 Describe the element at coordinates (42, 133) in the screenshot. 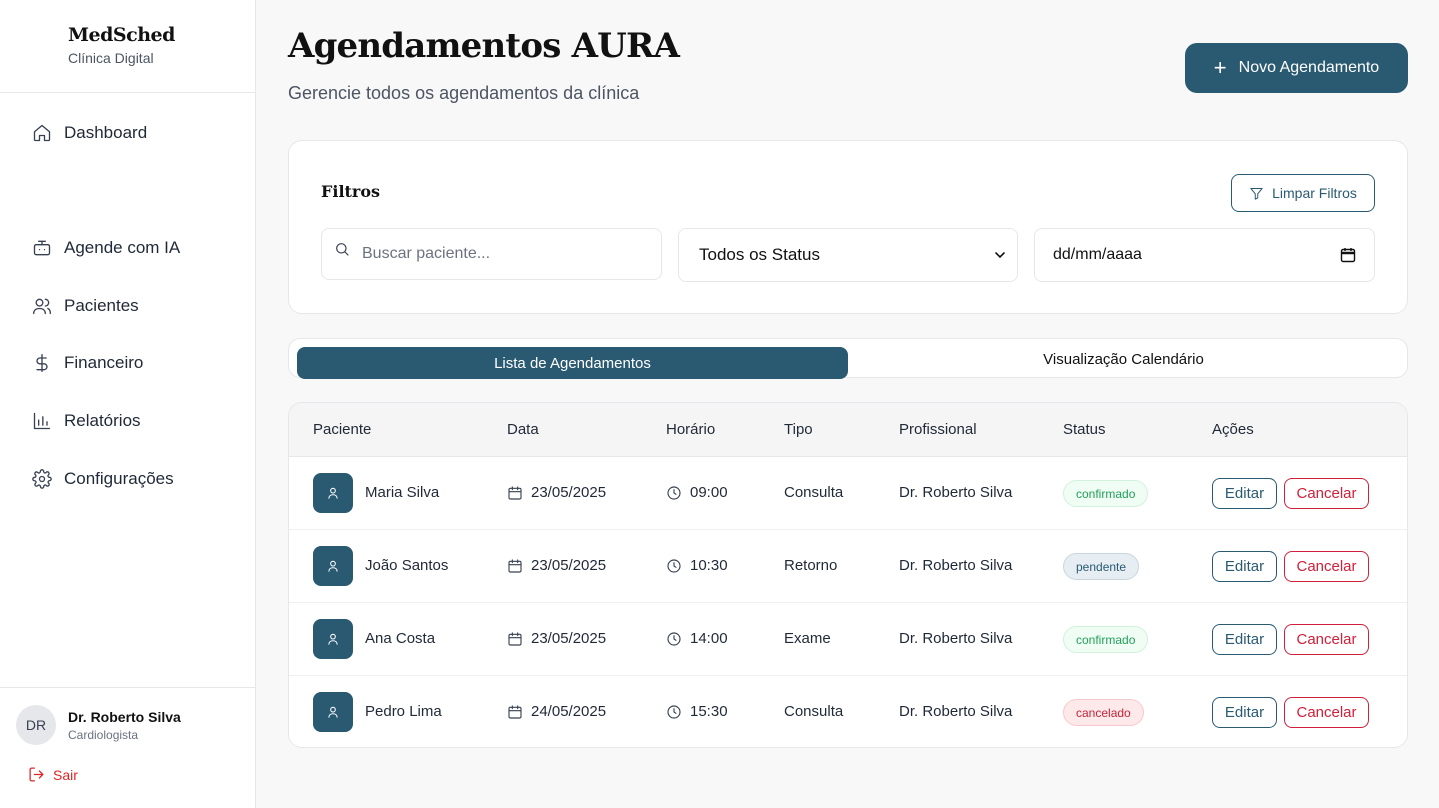

I see `home-icon` at that location.